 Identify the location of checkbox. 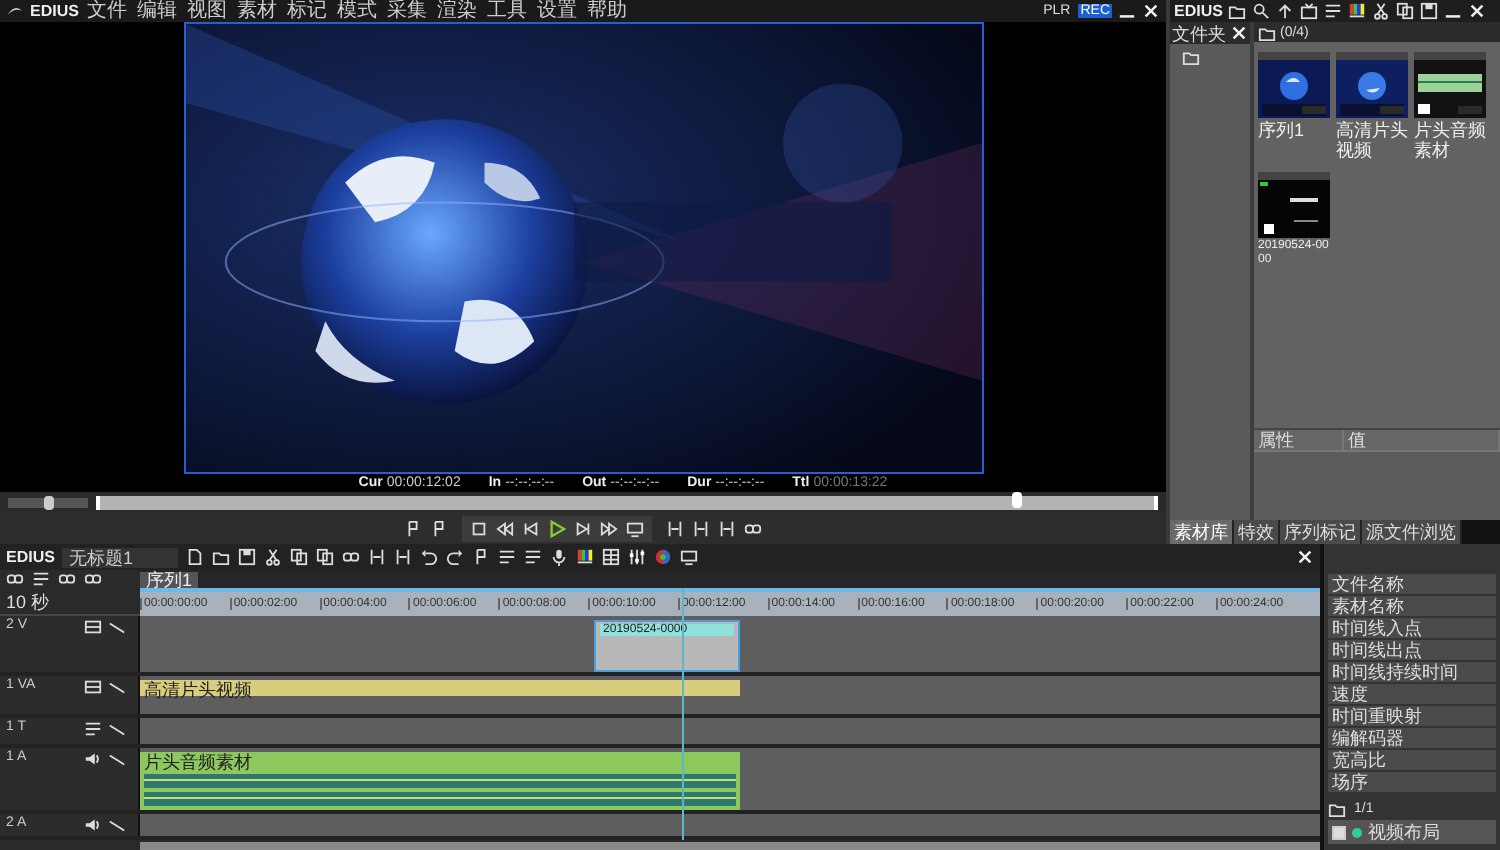
(1339, 832).